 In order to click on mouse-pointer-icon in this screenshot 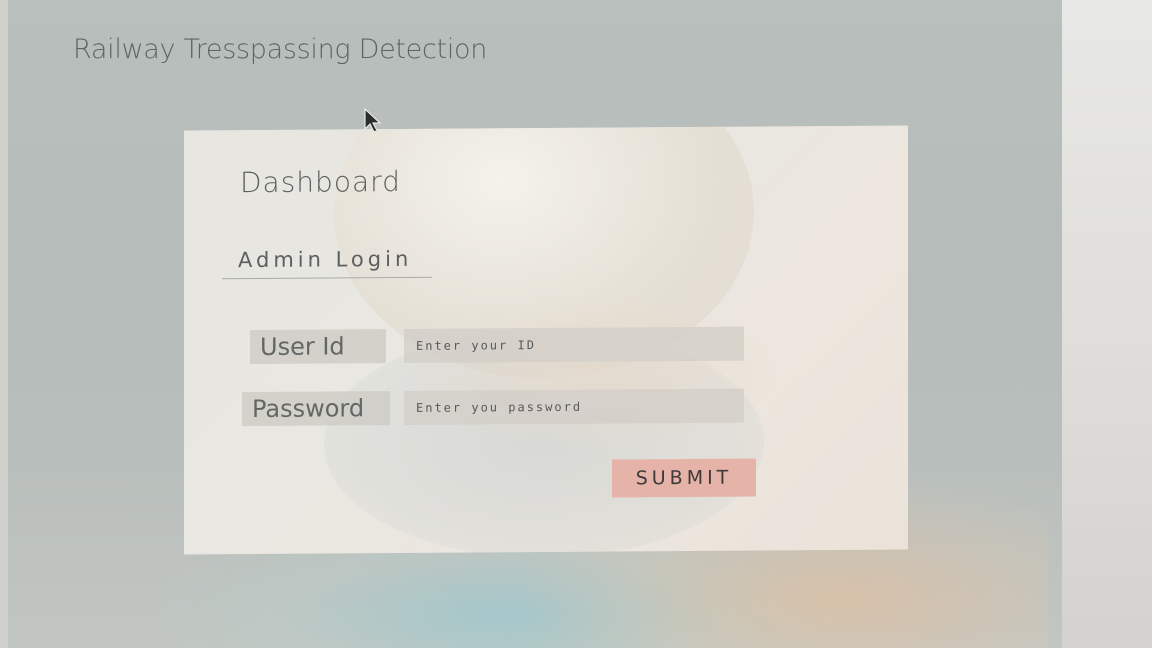, I will do `click(373, 120)`.